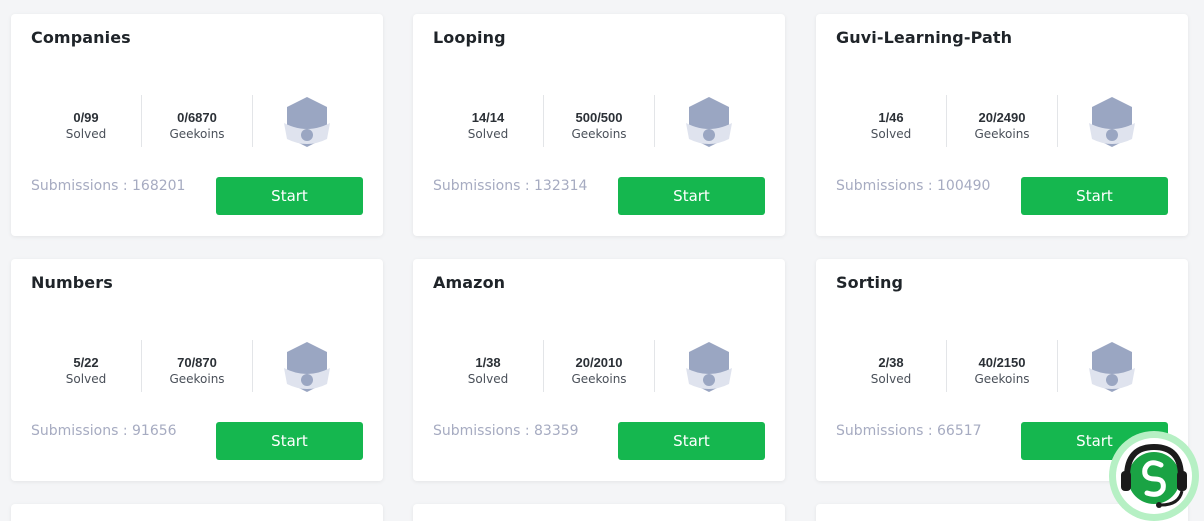 The height and width of the screenshot is (521, 1204). I want to click on course-title: Looping, so click(469, 37).